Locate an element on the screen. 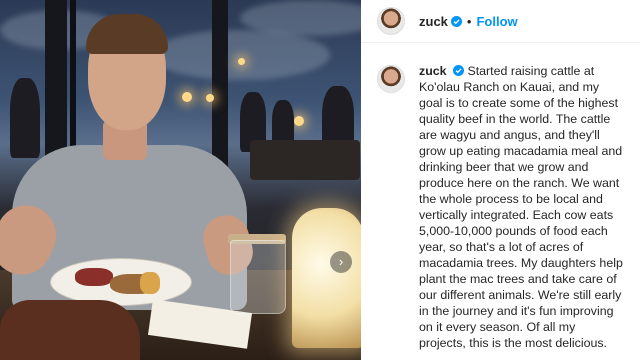  side-dish is located at coordinates (150, 283).